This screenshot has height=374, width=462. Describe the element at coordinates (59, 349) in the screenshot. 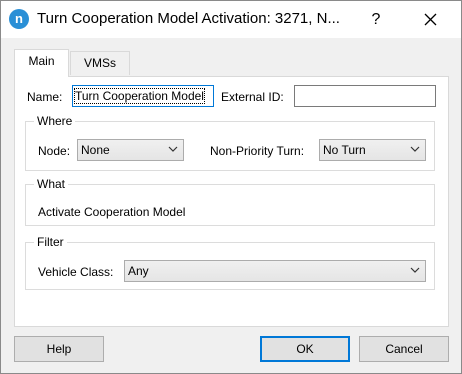

I see `help-button: Help` at that location.